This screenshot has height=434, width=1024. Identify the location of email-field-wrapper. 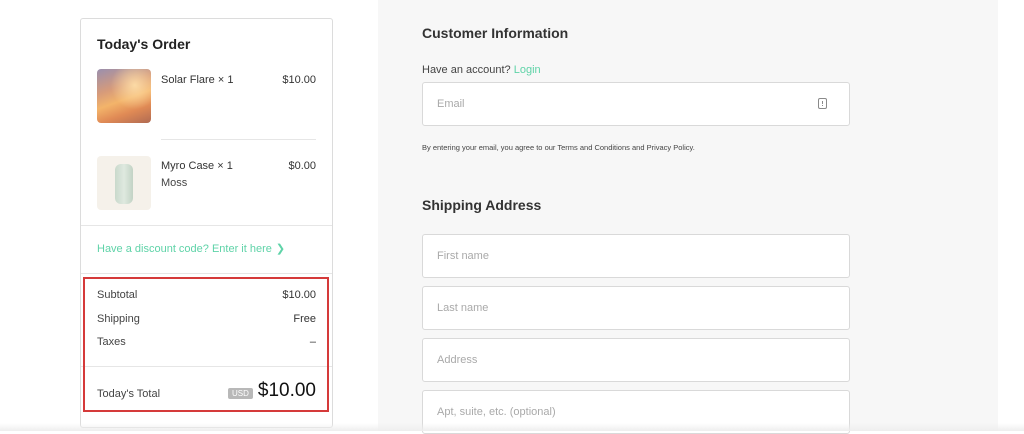
(636, 104).